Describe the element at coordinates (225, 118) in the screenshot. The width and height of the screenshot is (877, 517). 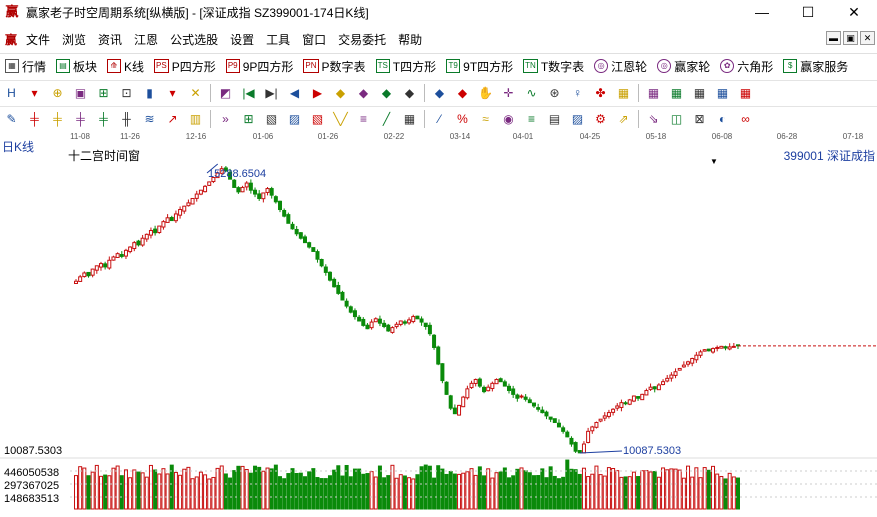
I see `draw-tool-icon-9: »` at that location.